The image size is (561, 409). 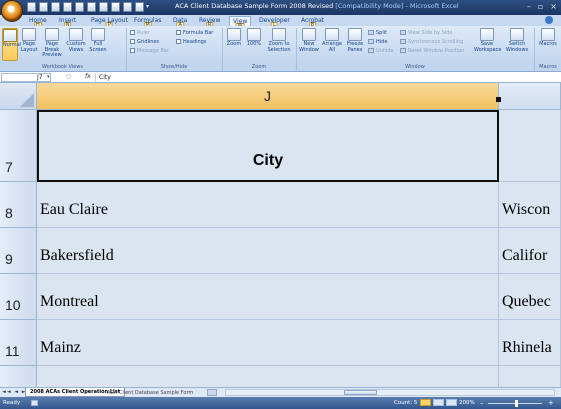 I want to click on ruler-checkbox: Ruler, so click(x=140, y=33).